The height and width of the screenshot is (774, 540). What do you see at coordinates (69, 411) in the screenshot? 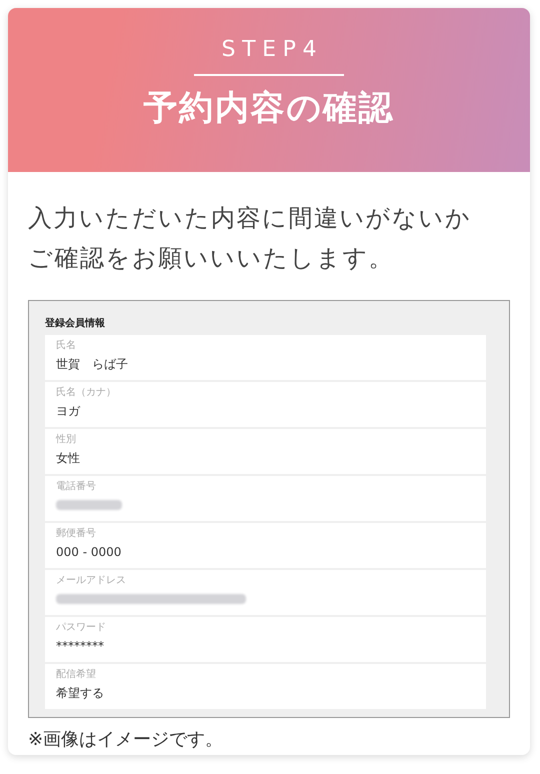
I see `field-value: ヨガ` at bounding box center [69, 411].